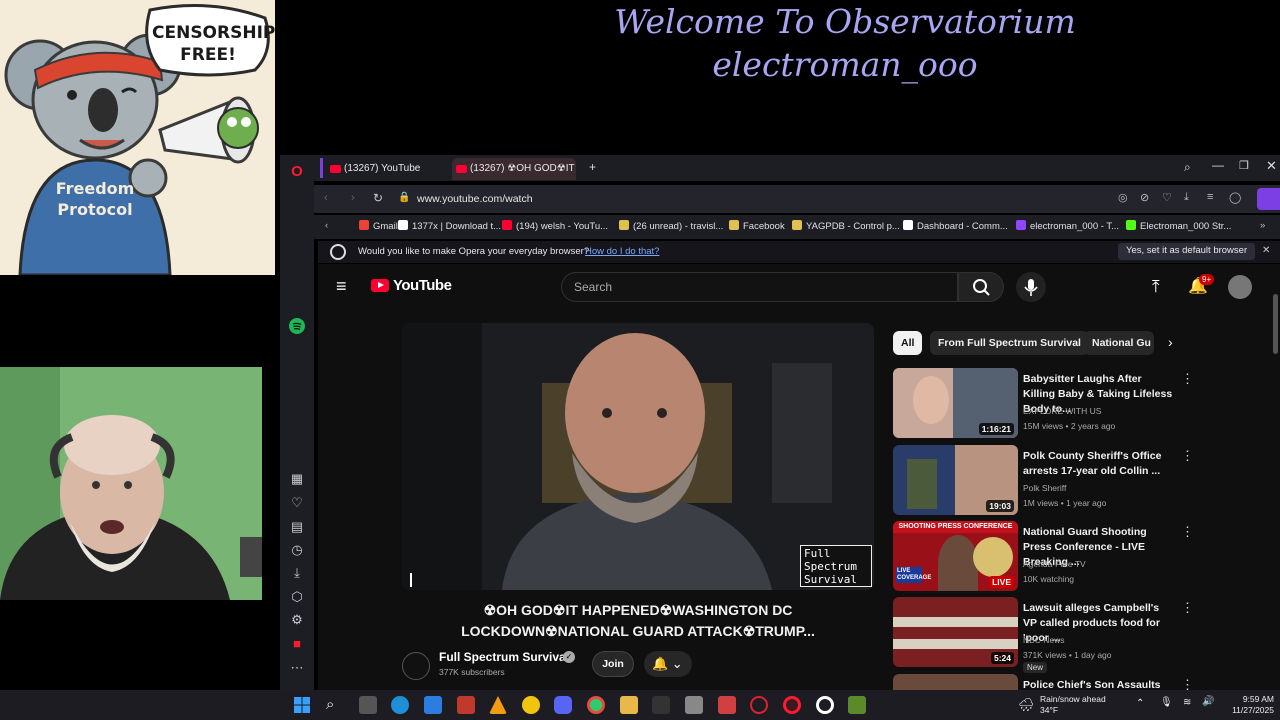  I want to click on youtube-logo-text: YouTube, so click(422, 285).